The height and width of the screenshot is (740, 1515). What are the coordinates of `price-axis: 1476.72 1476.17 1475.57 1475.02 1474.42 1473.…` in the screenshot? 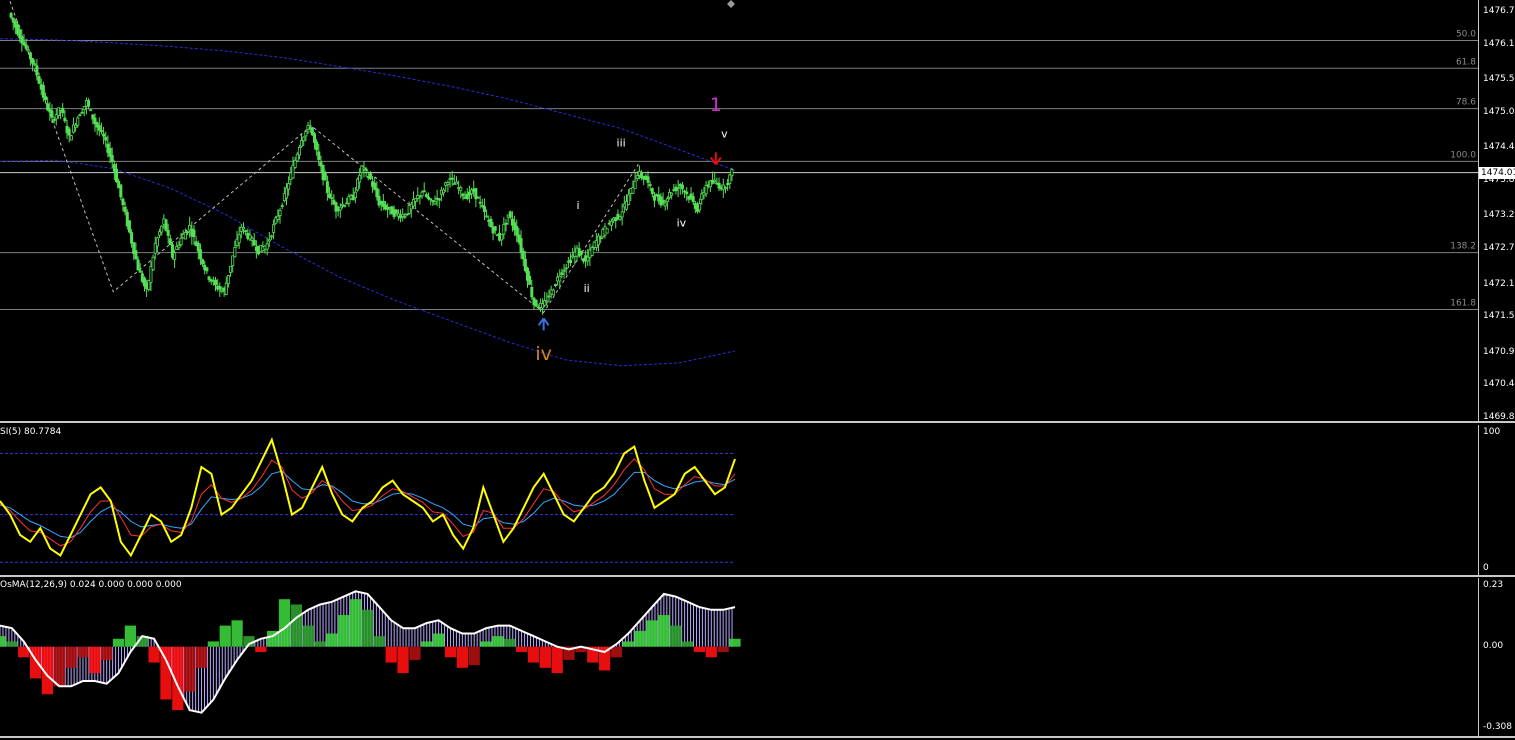 It's located at (1496, 211).